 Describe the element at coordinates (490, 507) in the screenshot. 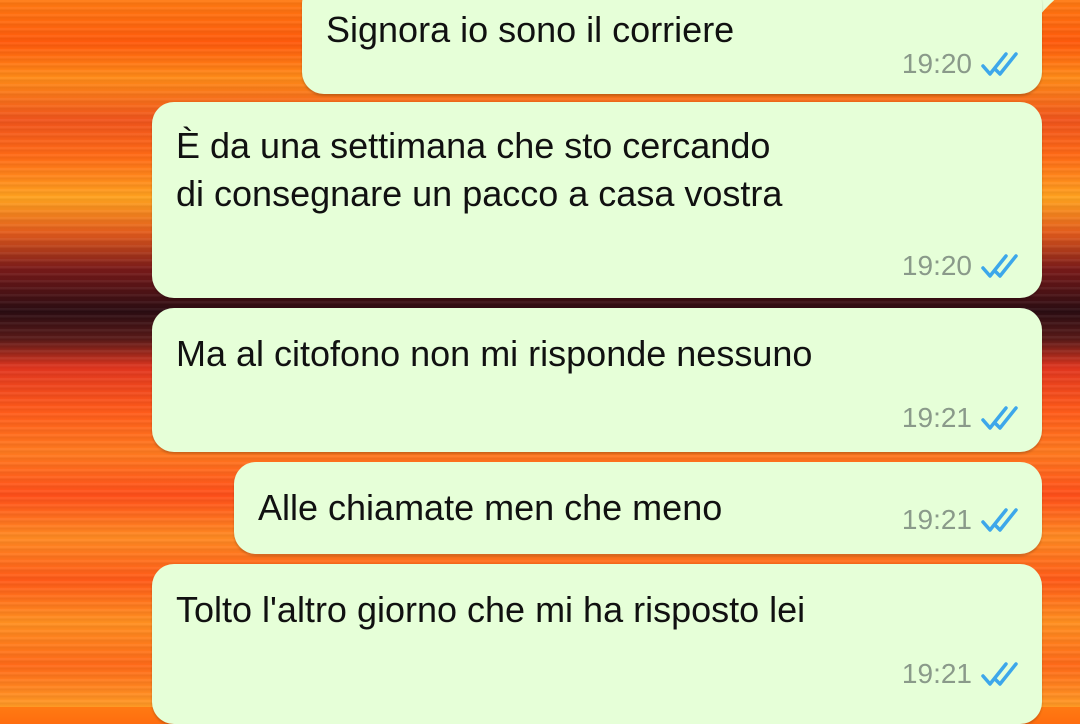

I see `message-text: Alle chiamate men che meno` at that location.